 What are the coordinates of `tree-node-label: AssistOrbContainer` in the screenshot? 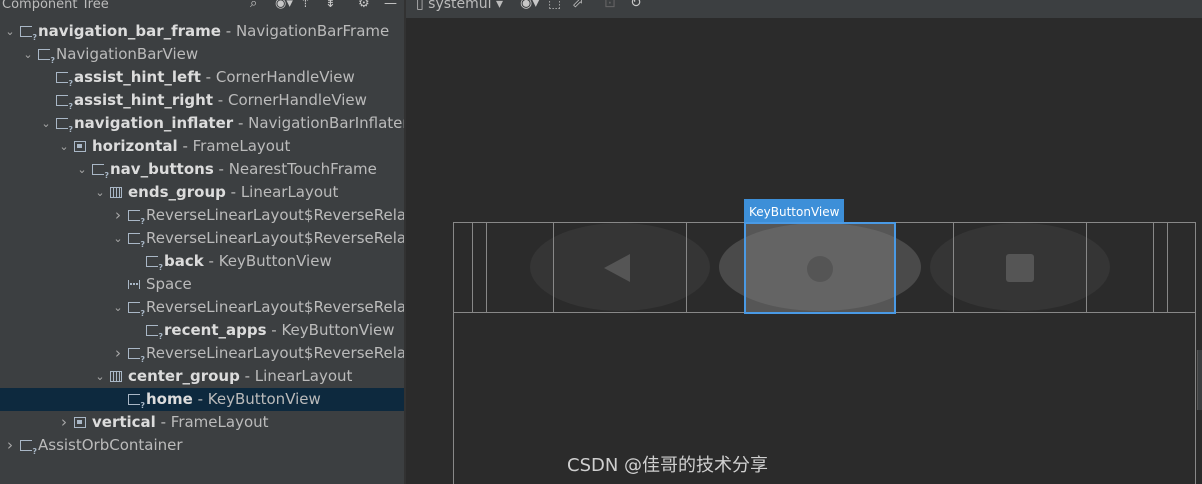 It's located at (110, 445).